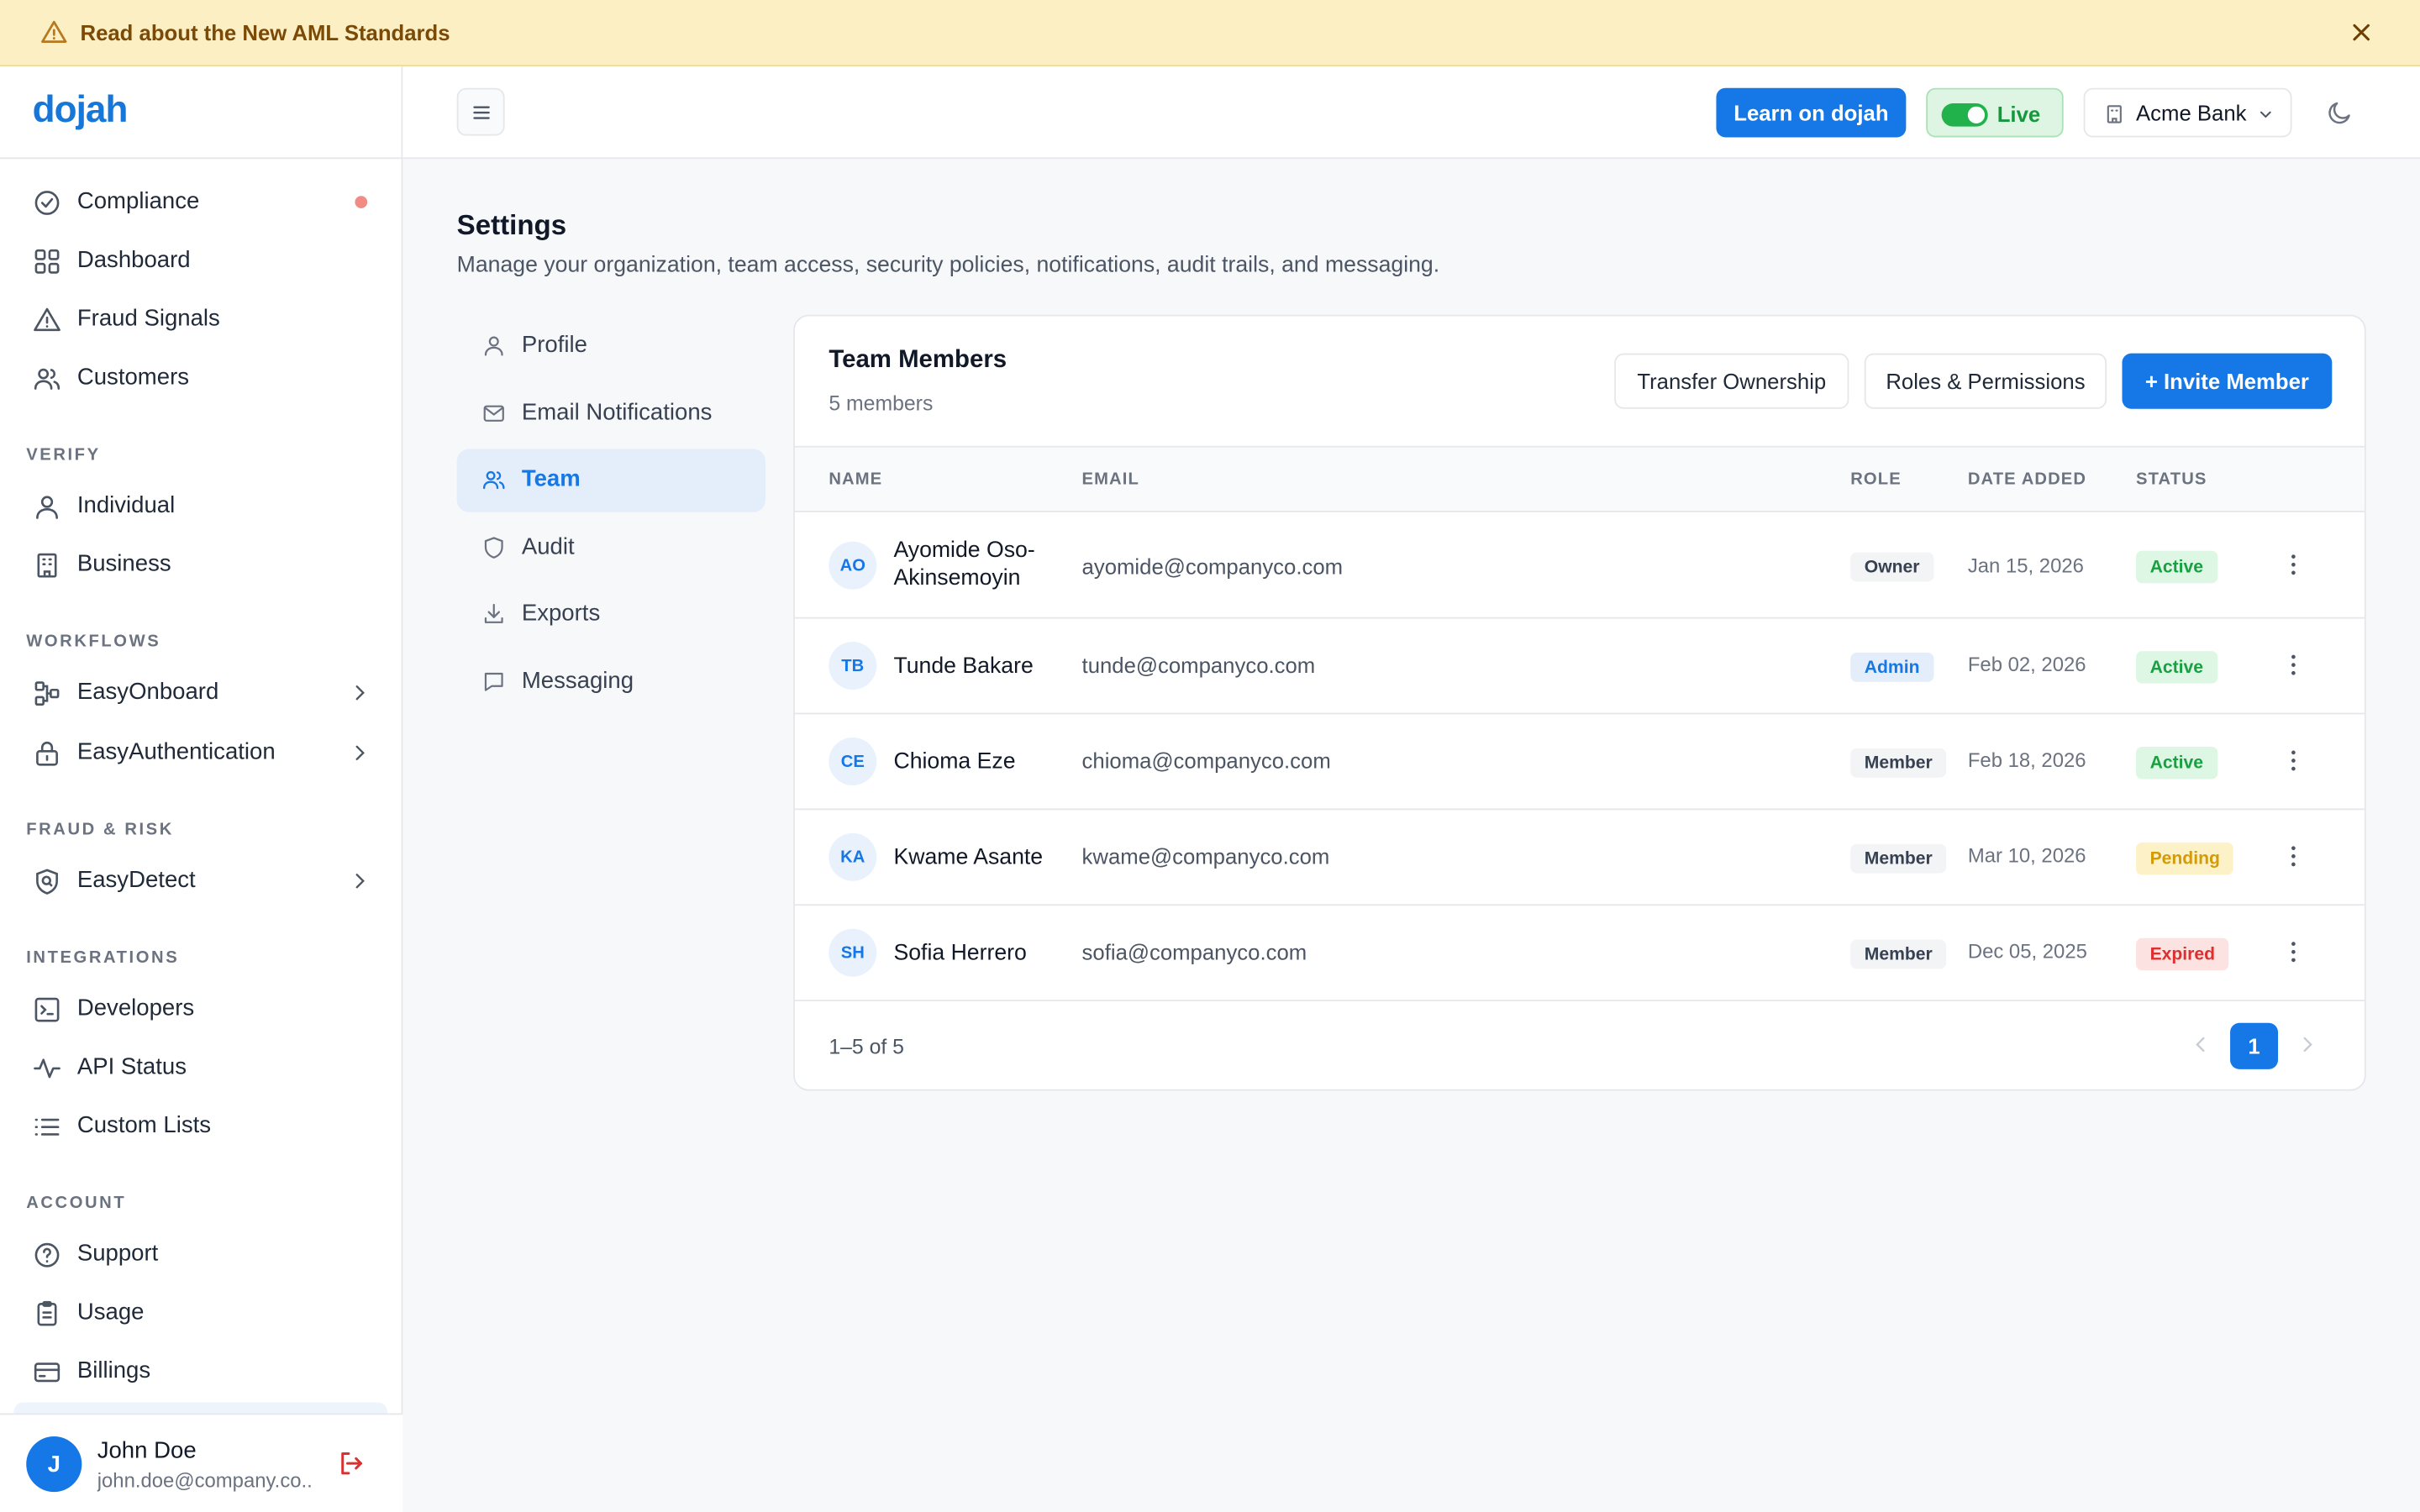  What do you see at coordinates (133, 260) in the screenshot?
I see `sidebar-item-label: Dashboard` at bounding box center [133, 260].